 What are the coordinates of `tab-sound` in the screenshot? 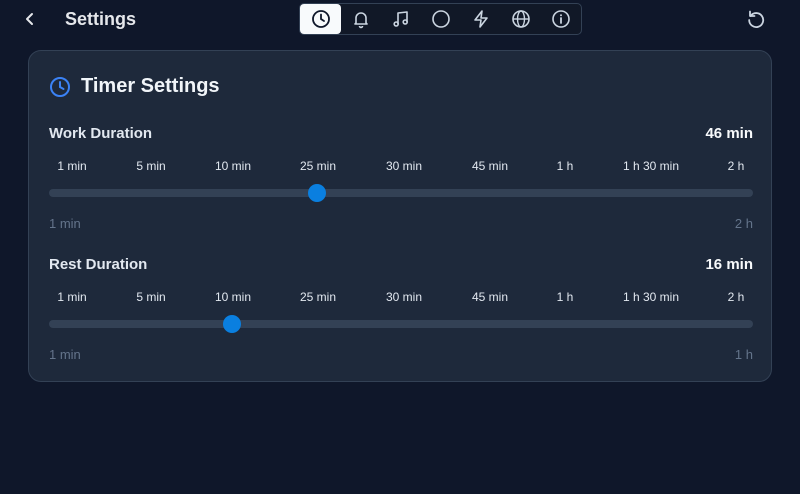 It's located at (401, 19).